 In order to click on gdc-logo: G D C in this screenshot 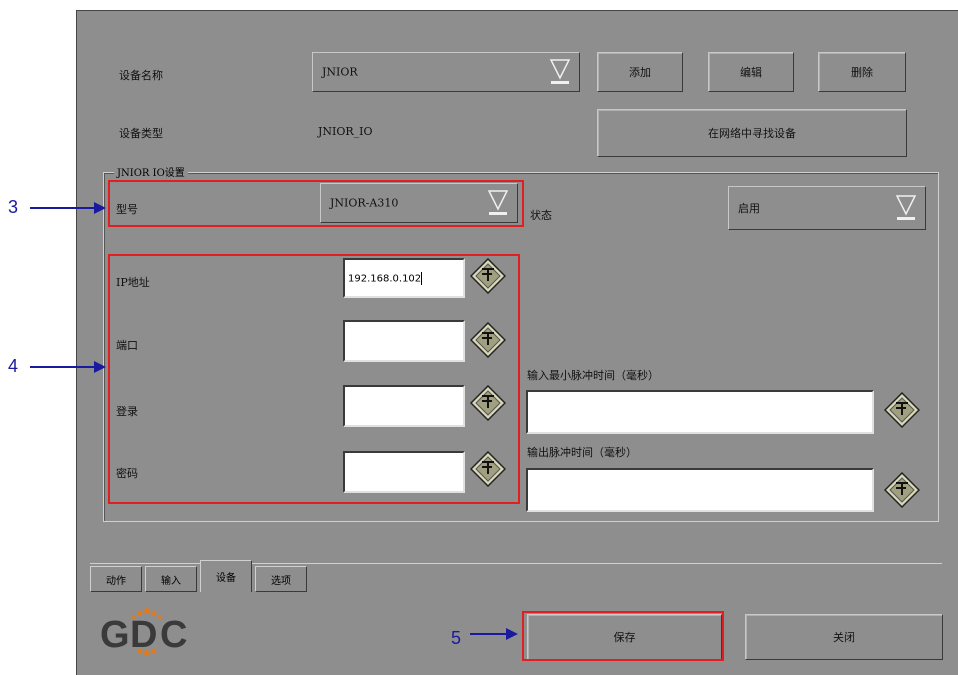, I will do `click(150, 632)`.